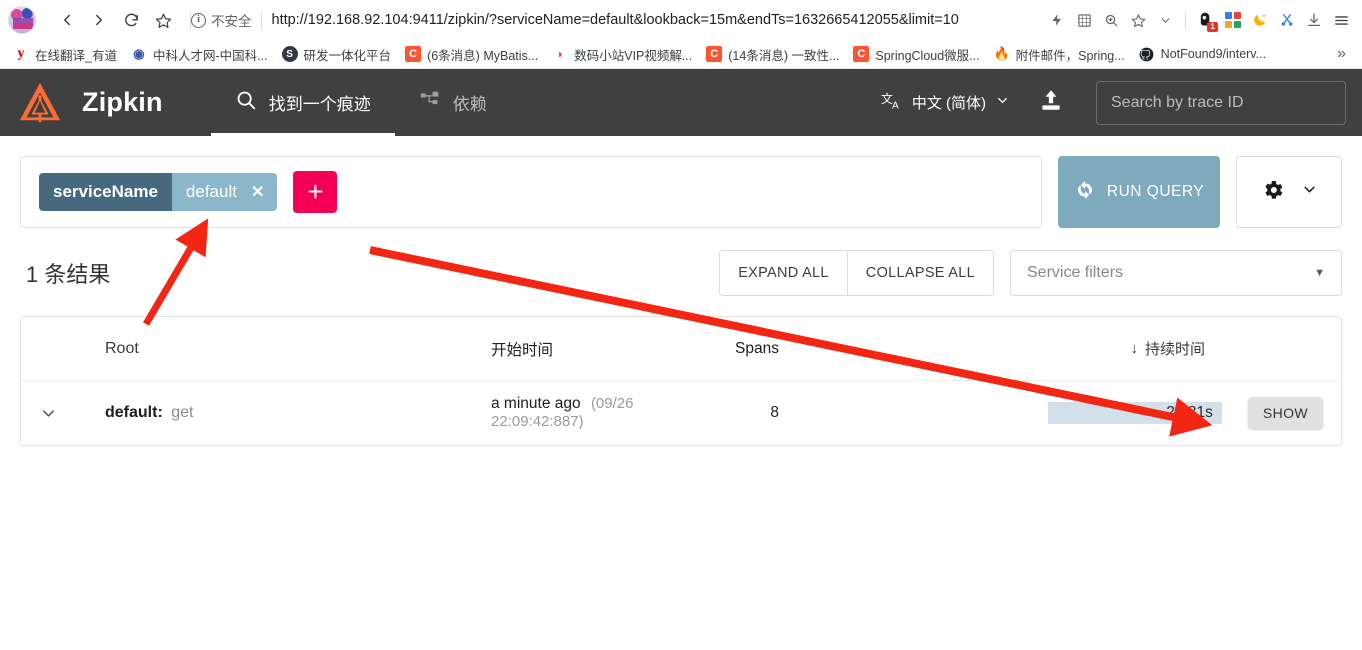 The height and width of the screenshot is (650, 1362). I want to click on row-root-cell: default: get, so click(298, 413).